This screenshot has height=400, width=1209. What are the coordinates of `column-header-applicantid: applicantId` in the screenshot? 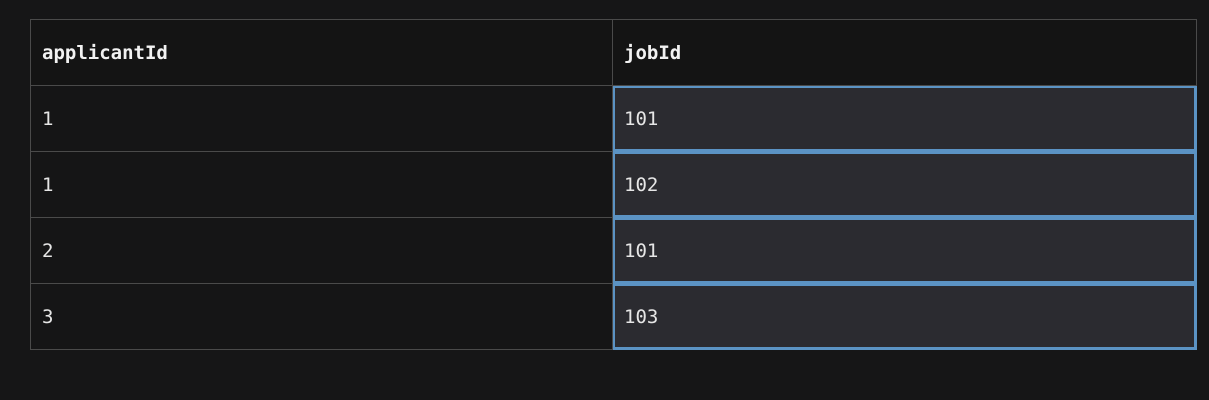 It's located at (321, 52).